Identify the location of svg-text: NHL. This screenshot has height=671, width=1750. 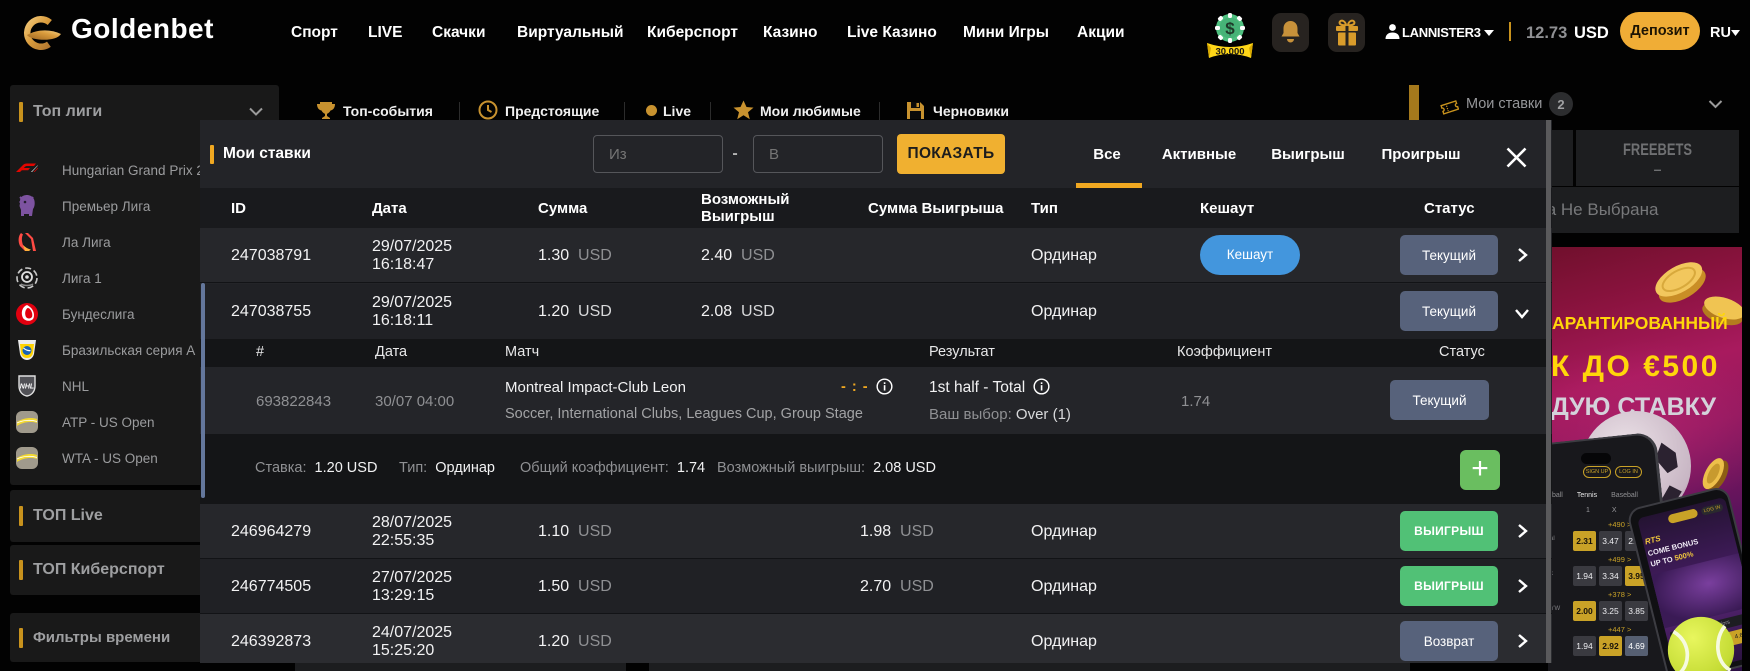
(27, 387).